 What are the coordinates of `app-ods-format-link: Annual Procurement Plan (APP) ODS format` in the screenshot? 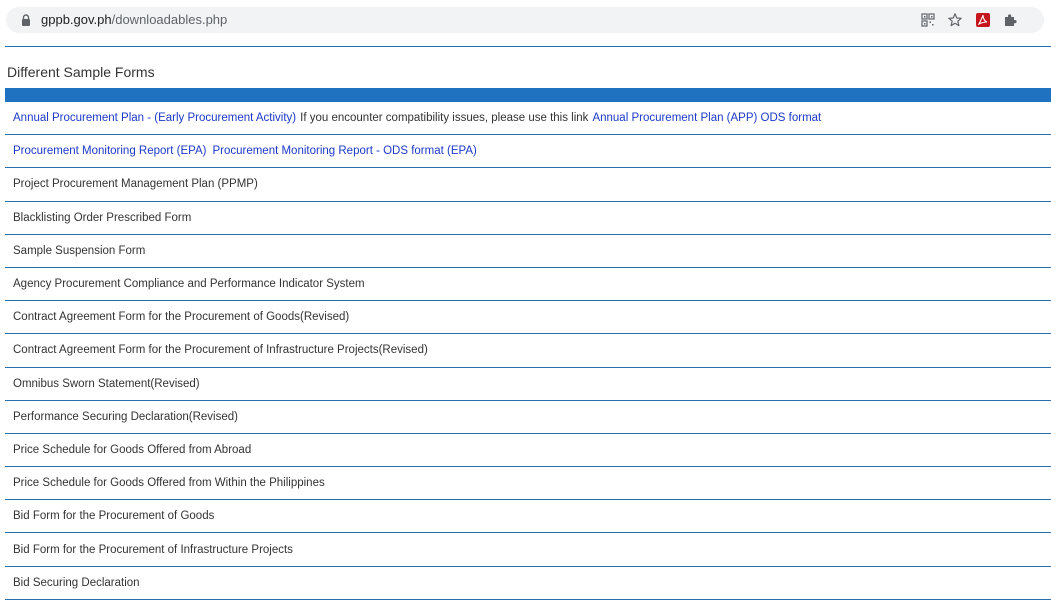 It's located at (706, 118).